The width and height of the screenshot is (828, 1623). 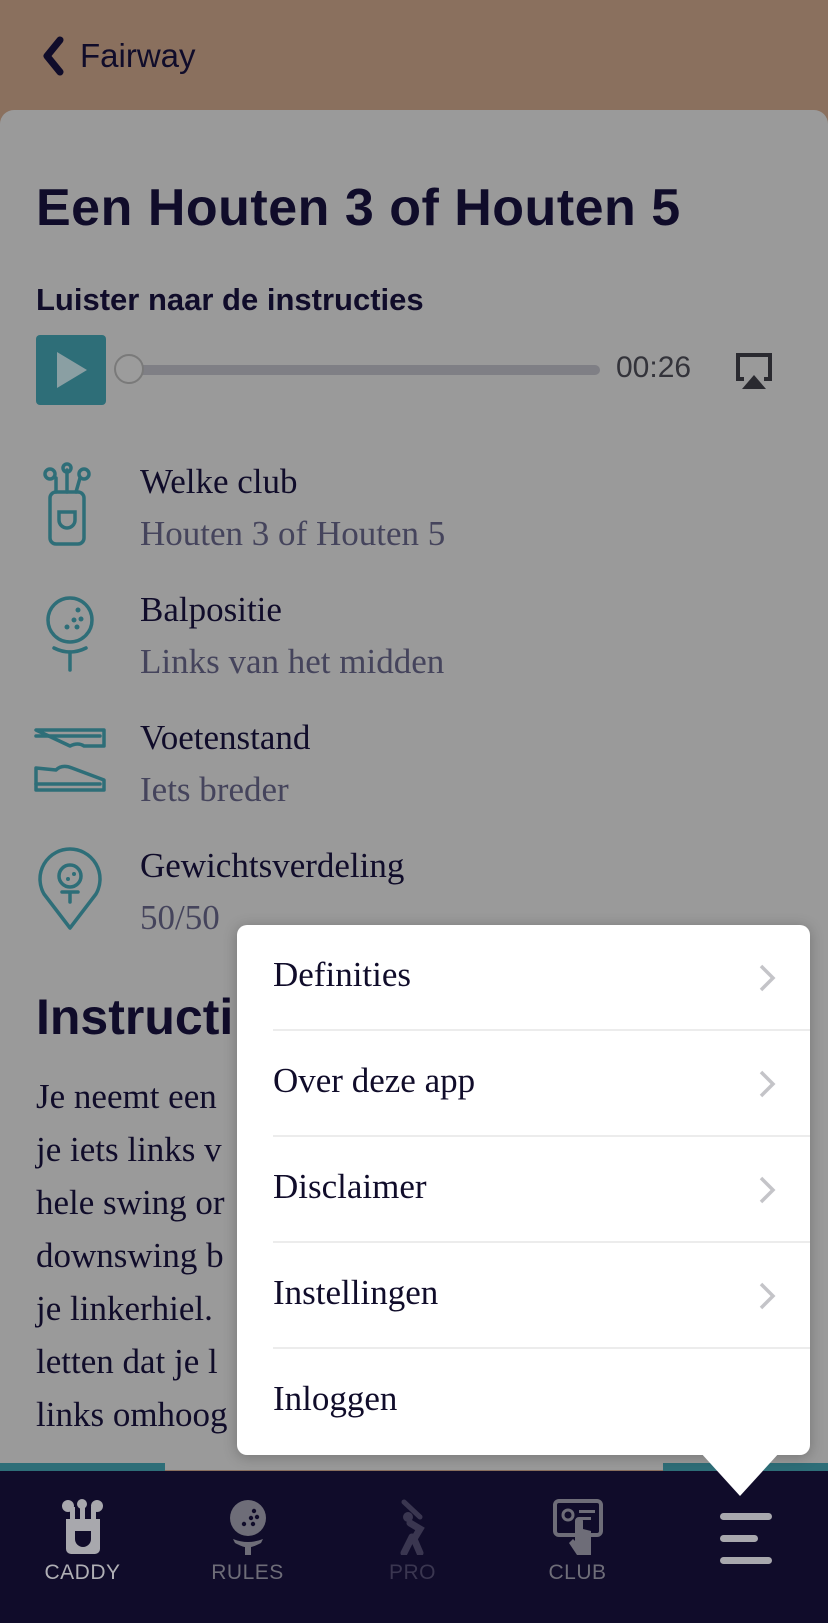 I want to click on back-label: Fairway, so click(x=138, y=55).